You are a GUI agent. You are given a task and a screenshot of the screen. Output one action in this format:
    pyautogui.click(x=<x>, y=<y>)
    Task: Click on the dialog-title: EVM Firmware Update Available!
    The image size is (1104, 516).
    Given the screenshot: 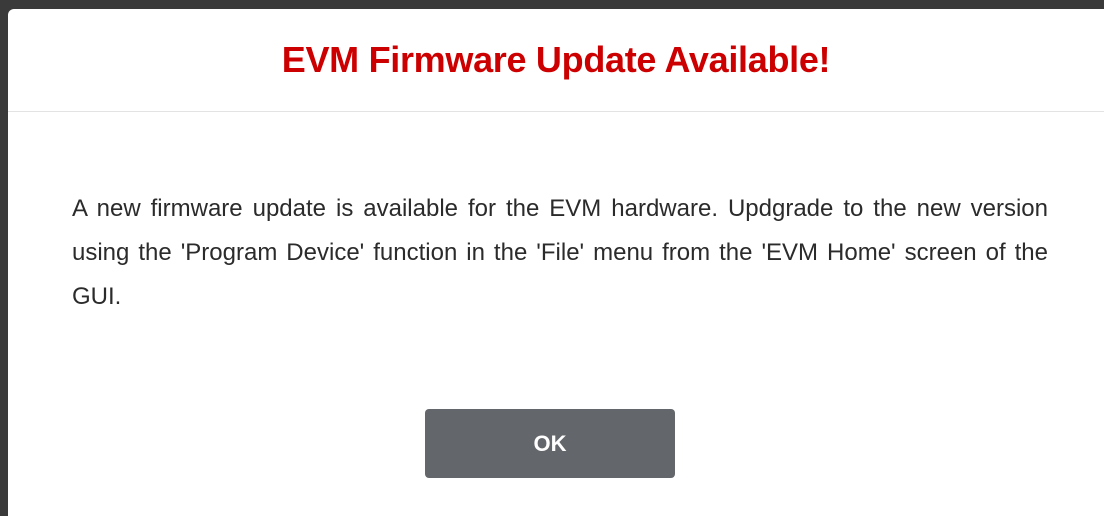 What is the action you would take?
    pyautogui.click(x=556, y=59)
    